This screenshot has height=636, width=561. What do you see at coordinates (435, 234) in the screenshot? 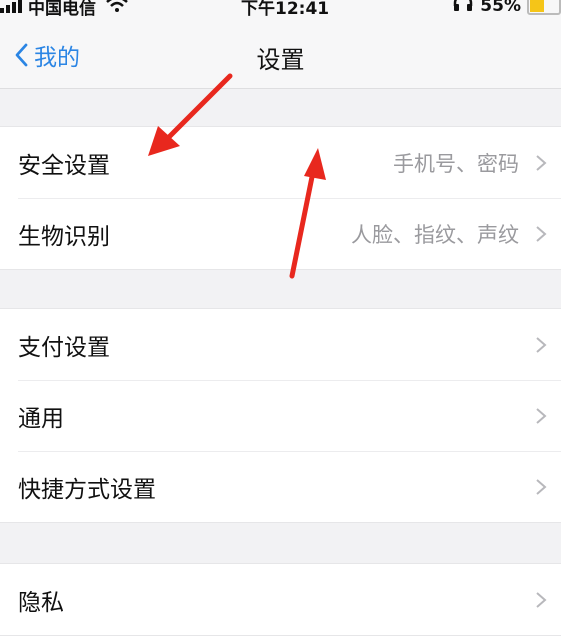
I see `row-detail: 人脸、指纹、声纹` at bounding box center [435, 234].